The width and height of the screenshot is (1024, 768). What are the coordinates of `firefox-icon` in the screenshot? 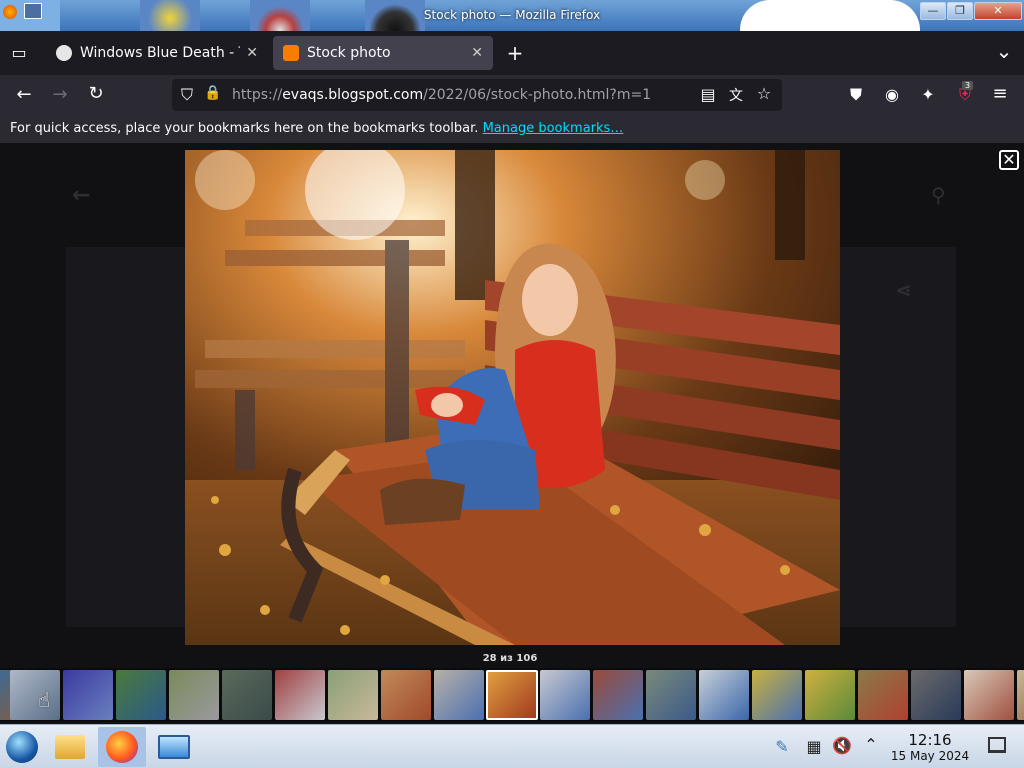 It's located at (122, 747).